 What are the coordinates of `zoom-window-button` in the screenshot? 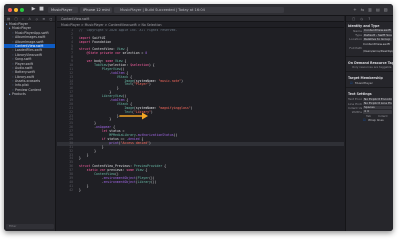 It's located at (22, 9).